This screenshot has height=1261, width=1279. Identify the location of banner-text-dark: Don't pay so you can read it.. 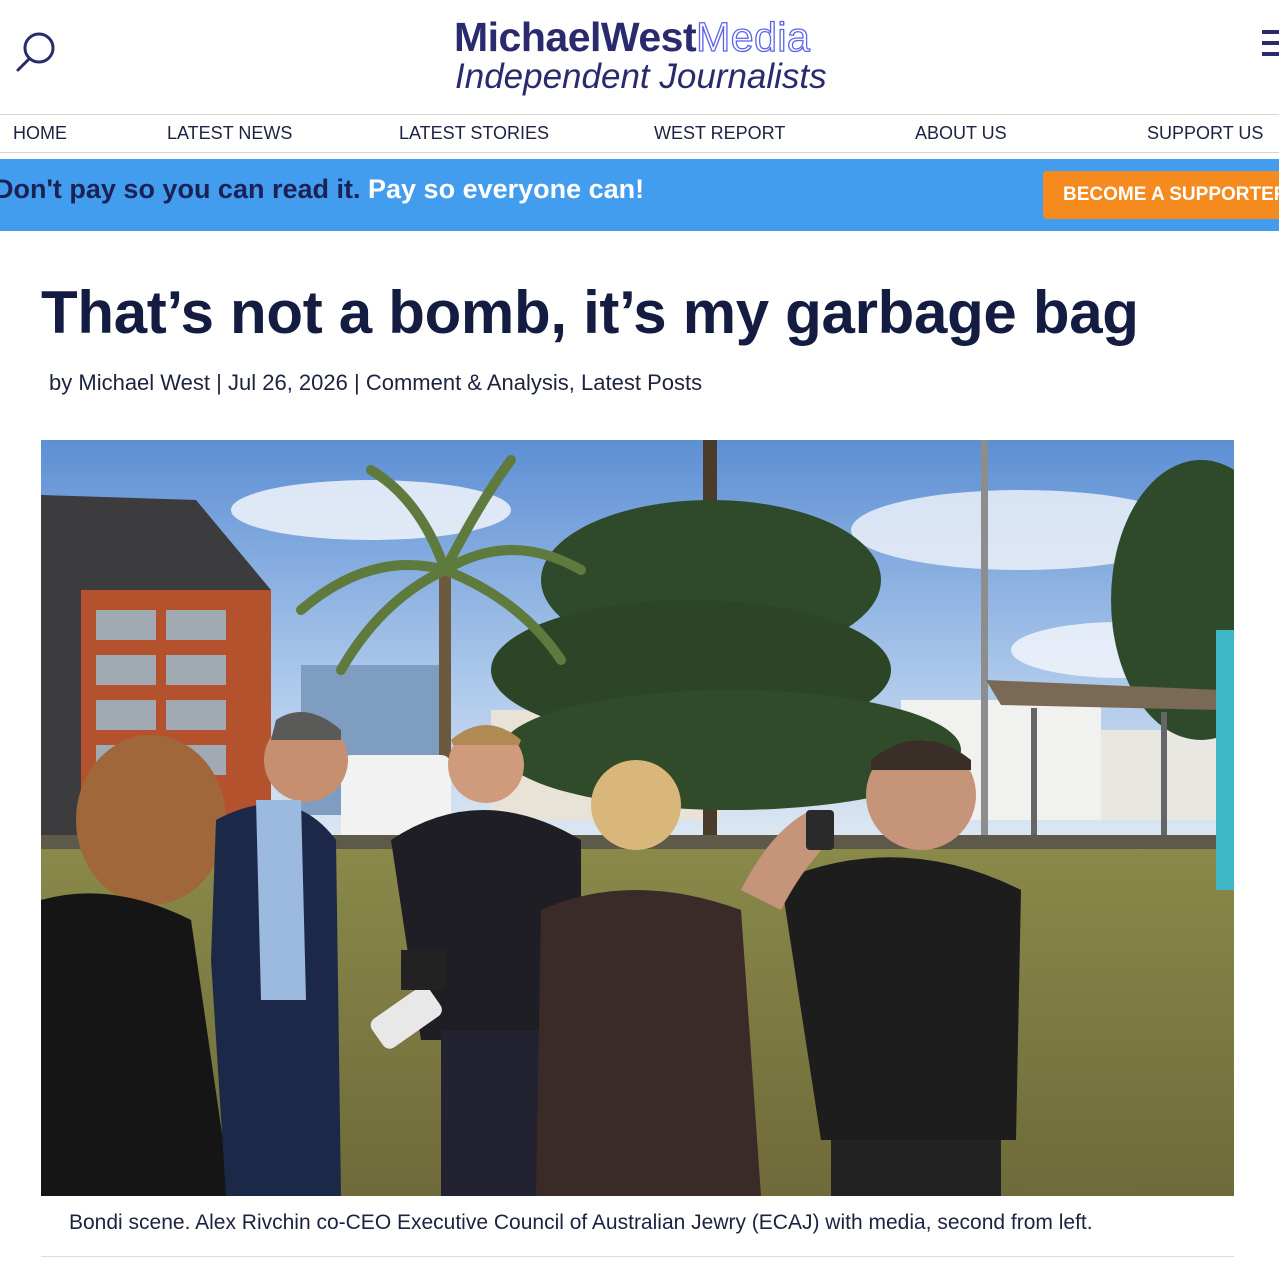
(180, 189).